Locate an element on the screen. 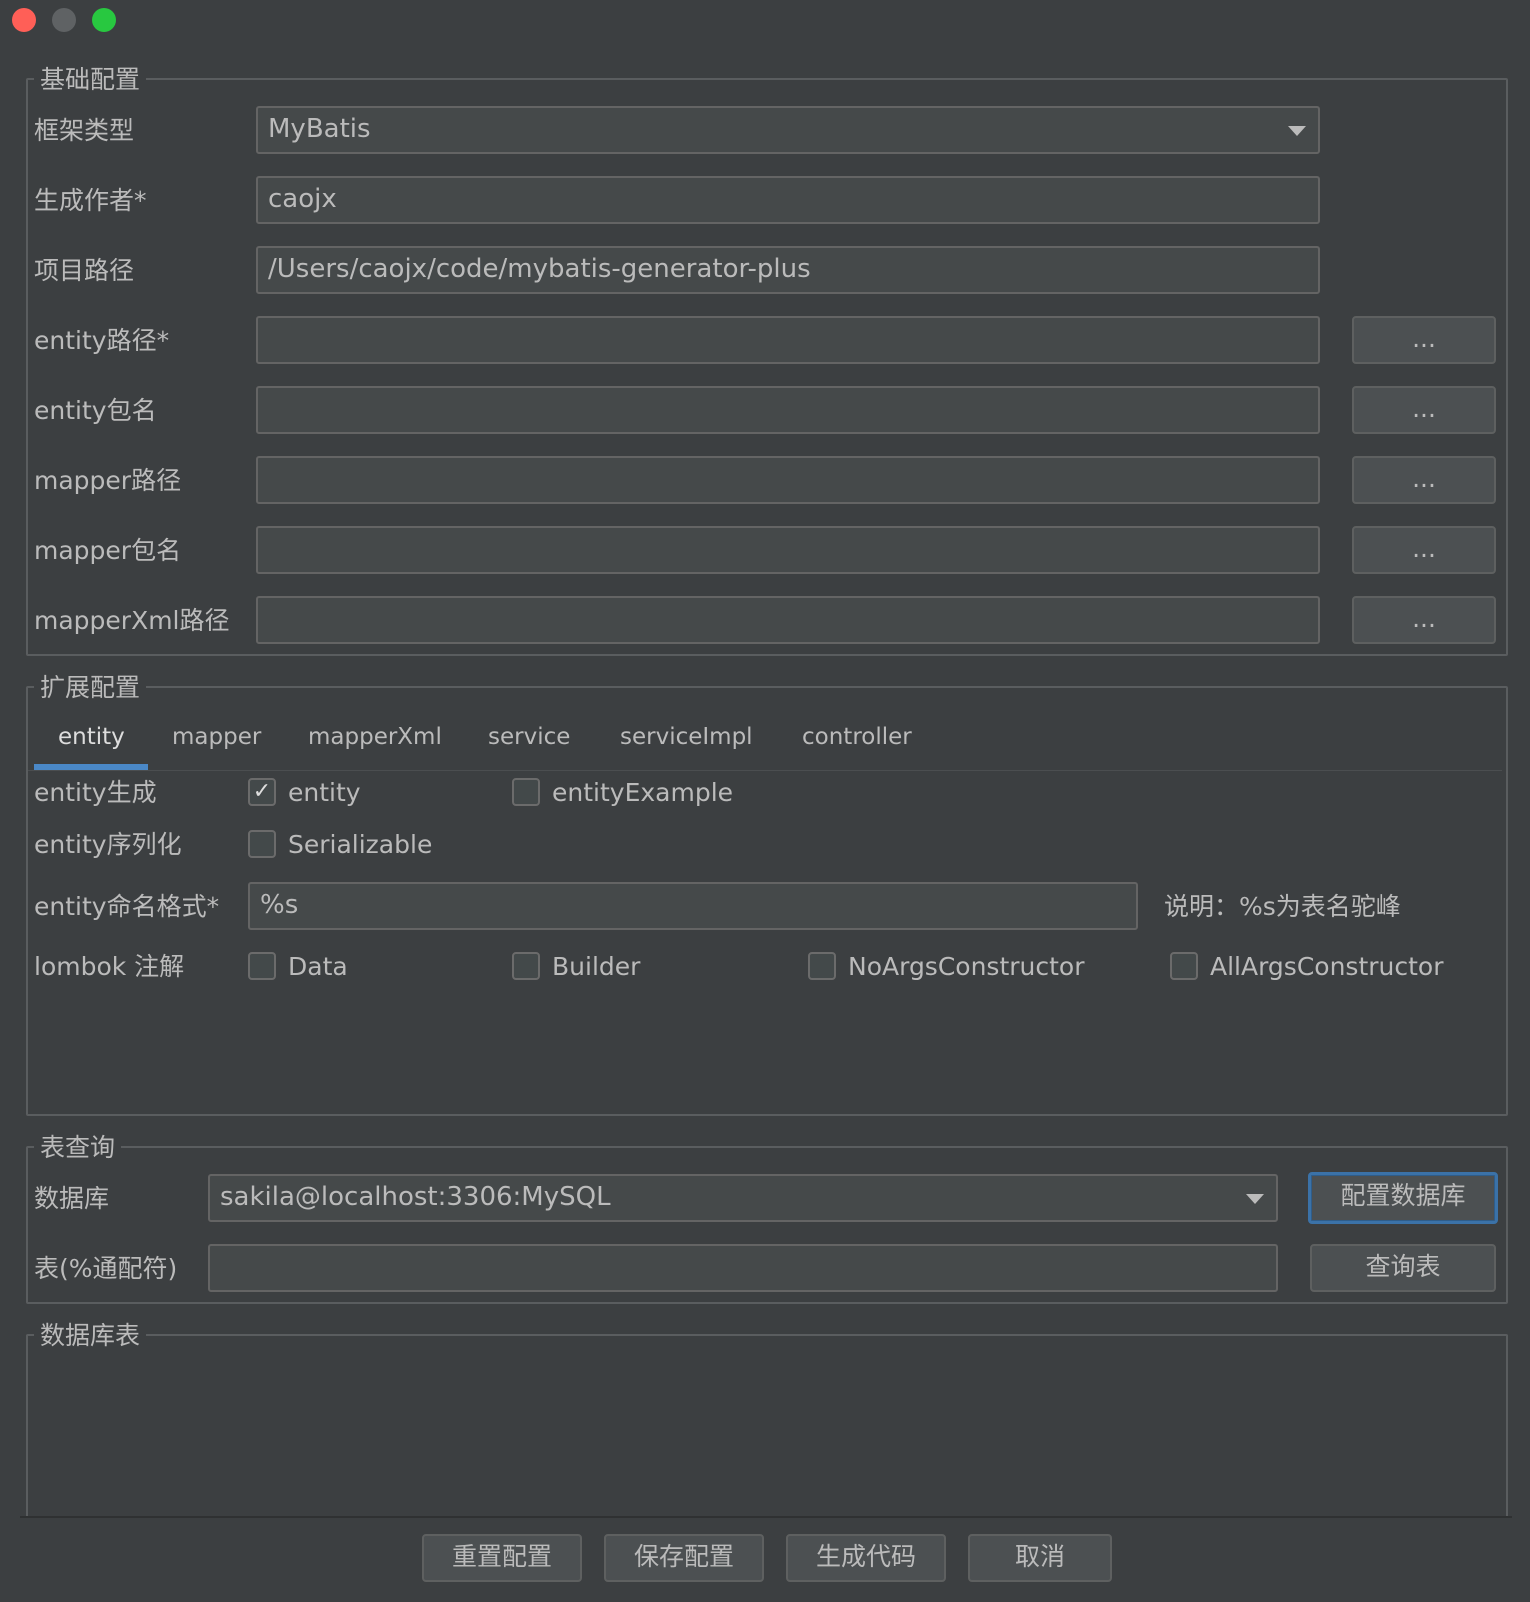 The image size is (1530, 1602). serializable-checkbox is located at coordinates (262, 844).